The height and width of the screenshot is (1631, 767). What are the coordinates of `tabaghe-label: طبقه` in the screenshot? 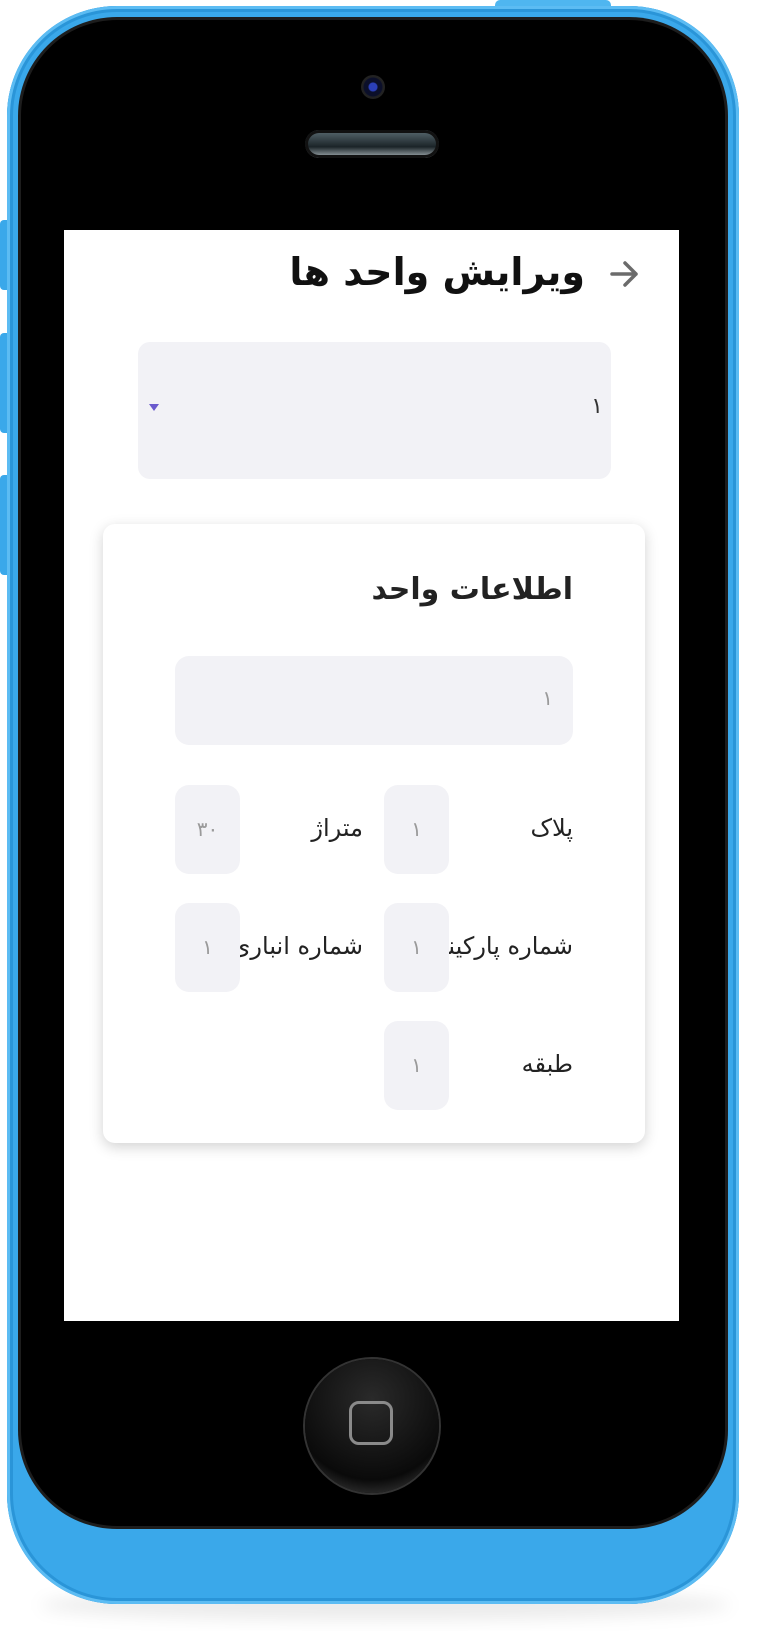 It's located at (547, 1064).